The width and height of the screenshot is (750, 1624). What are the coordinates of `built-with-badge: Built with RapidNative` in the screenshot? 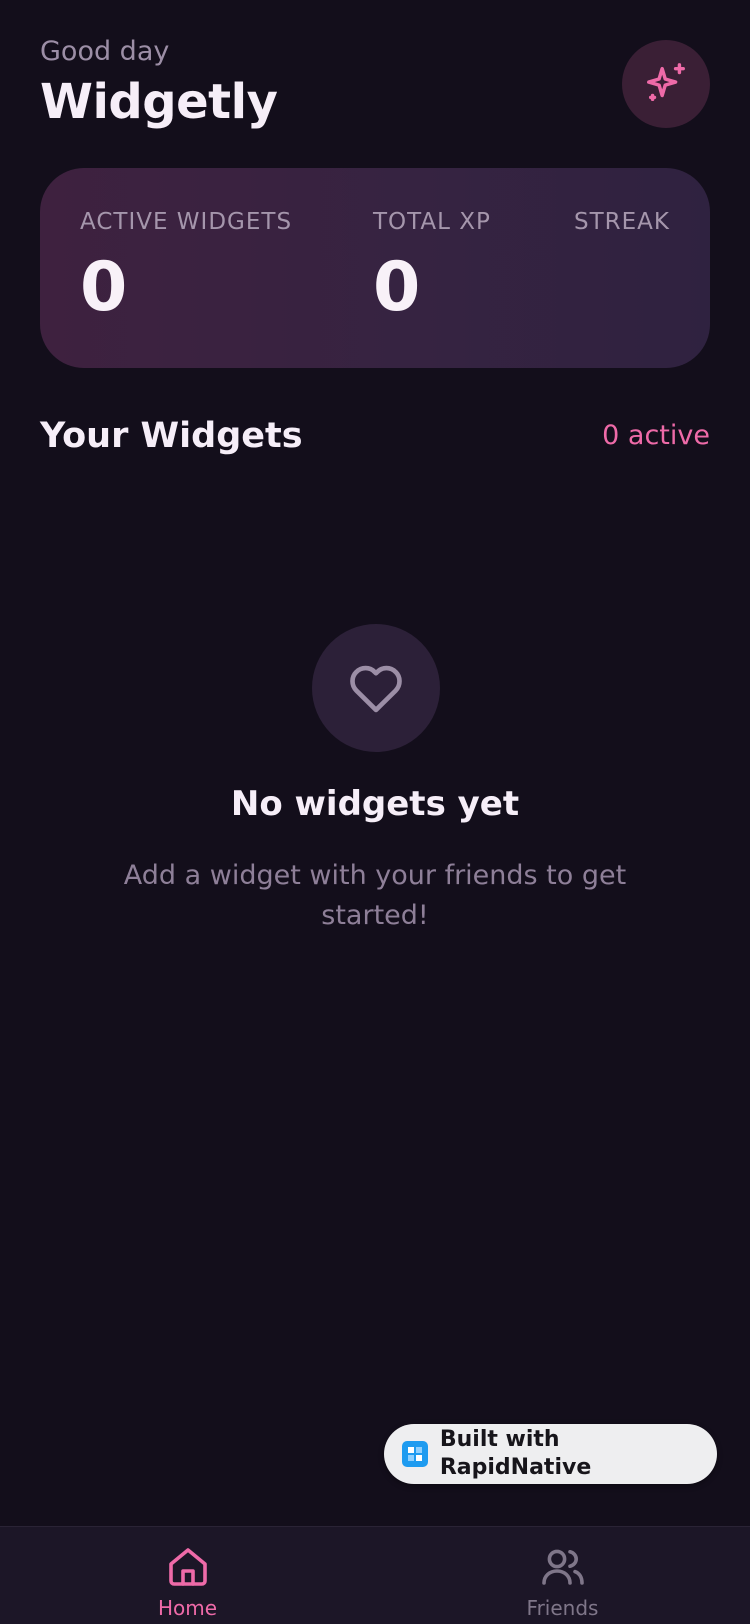 It's located at (550, 1454).